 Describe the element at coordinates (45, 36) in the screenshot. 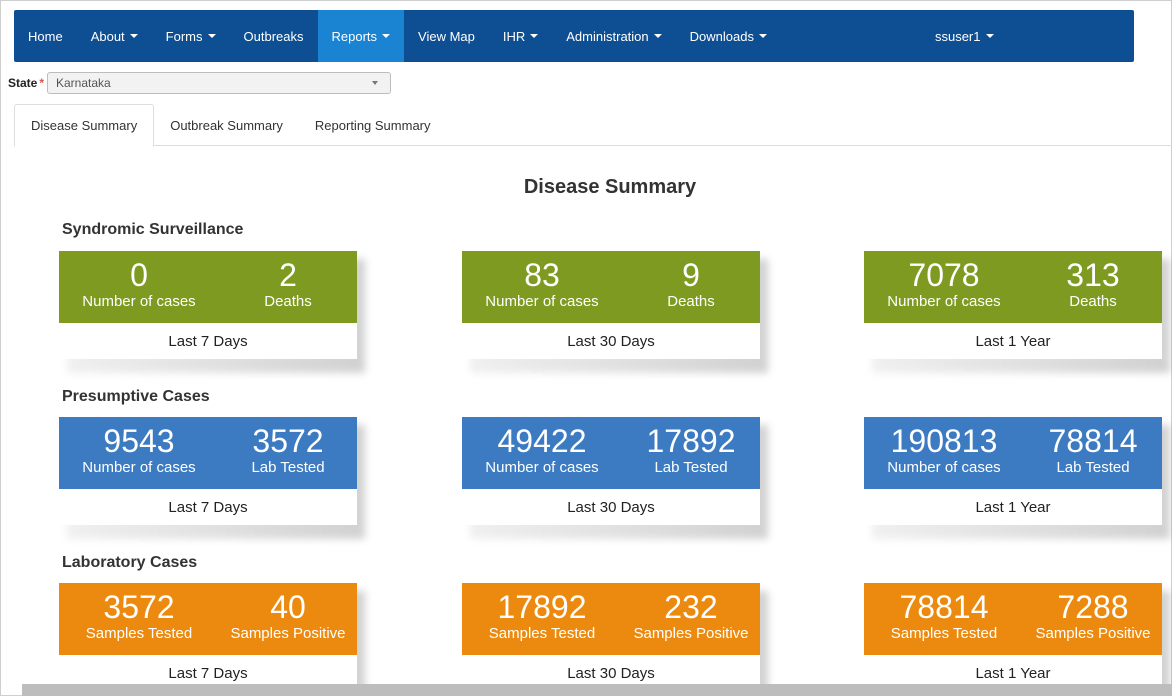

I see `nav-home: Home` at that location.